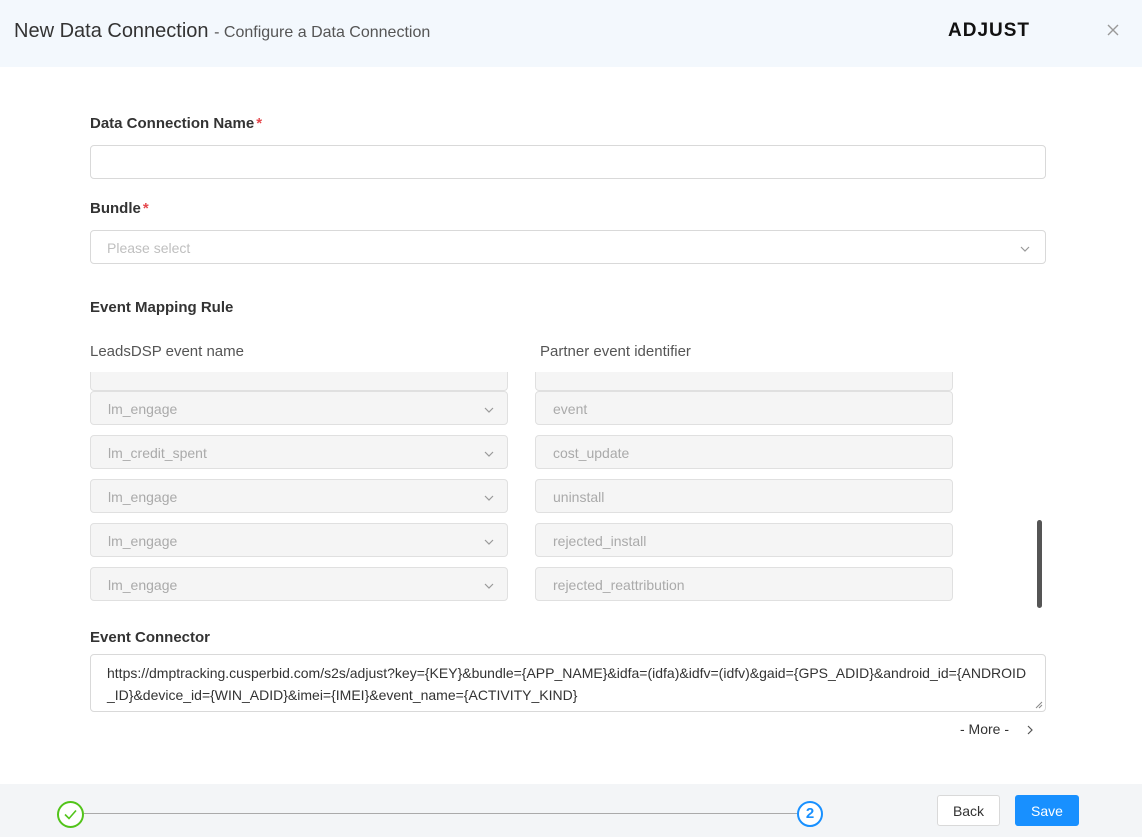 This screenshot has width=1142, height=837. I want to click on partner-event-value: rejected_reattribution, so click(619, 585).